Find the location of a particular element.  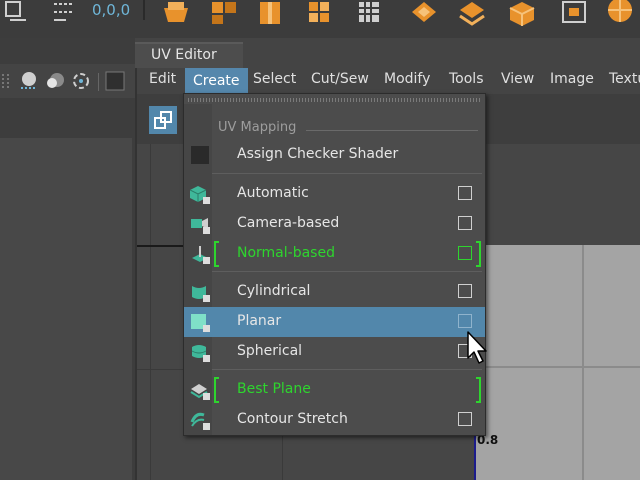

menu-item-camera-based: Camera-based is located at coordinates (334, 224).